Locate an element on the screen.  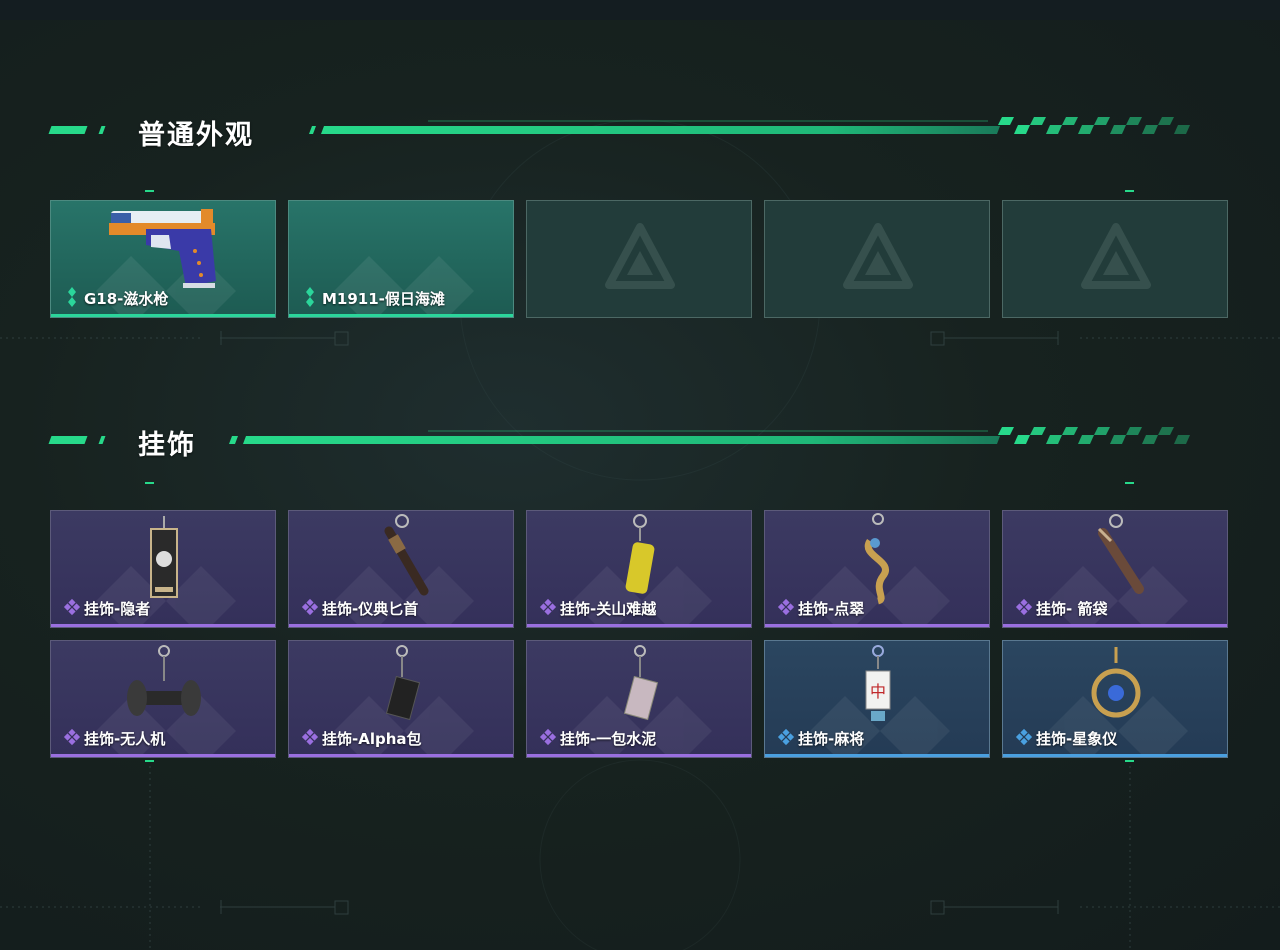
item-name: 挂饰-一包水泥 is located at coordinates (608, 739).